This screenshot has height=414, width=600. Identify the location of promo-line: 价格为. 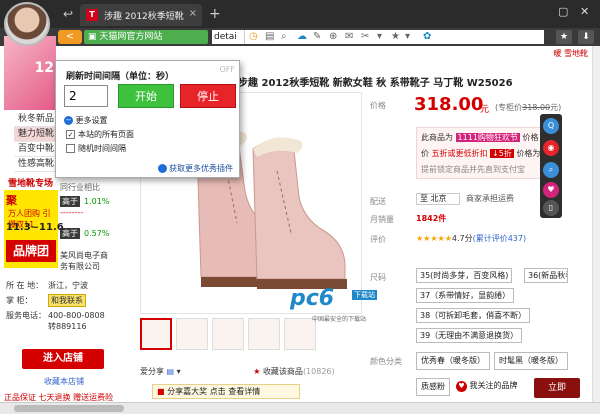
(528, 153).